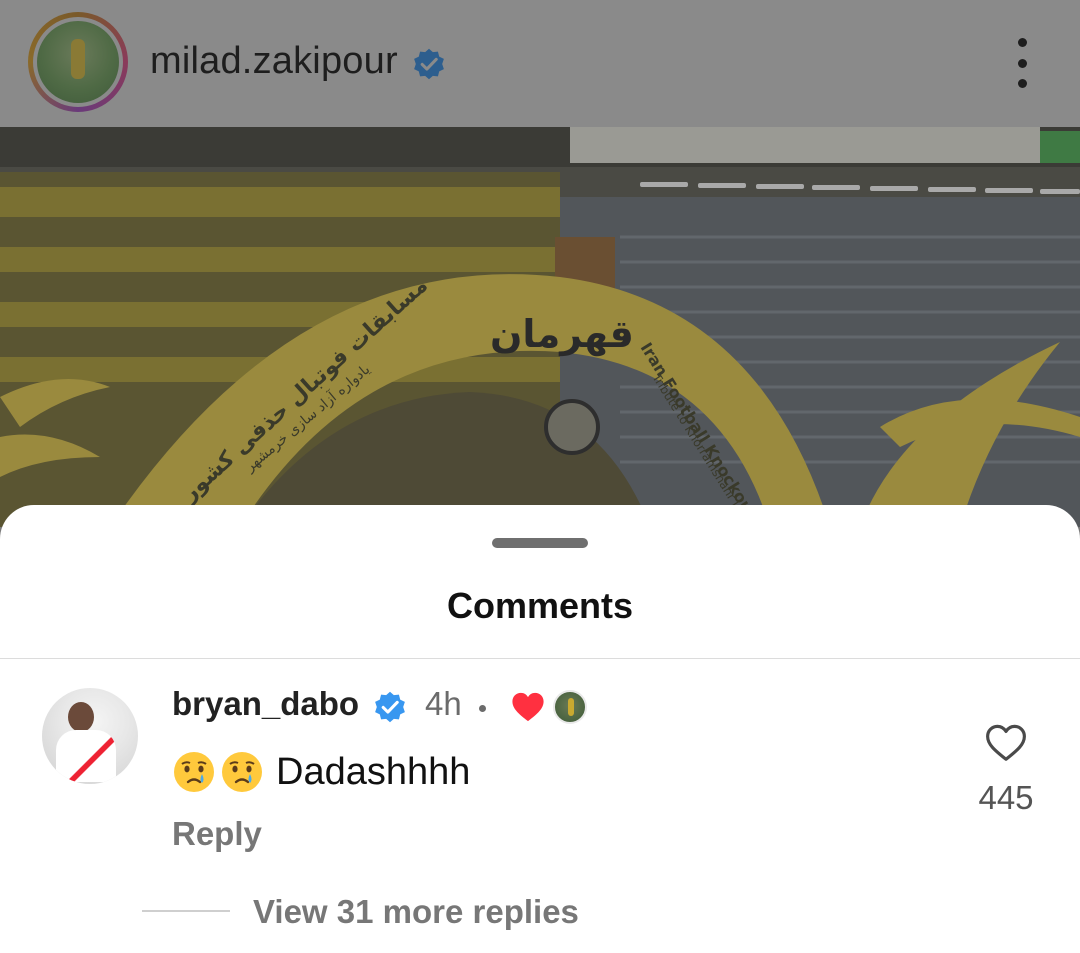 Image resolution: width=1080 pixels, height=953 pixels. Describe the element at coordinates (217, 834) in the screenshot. I see `reply-button: Reply` at that location.